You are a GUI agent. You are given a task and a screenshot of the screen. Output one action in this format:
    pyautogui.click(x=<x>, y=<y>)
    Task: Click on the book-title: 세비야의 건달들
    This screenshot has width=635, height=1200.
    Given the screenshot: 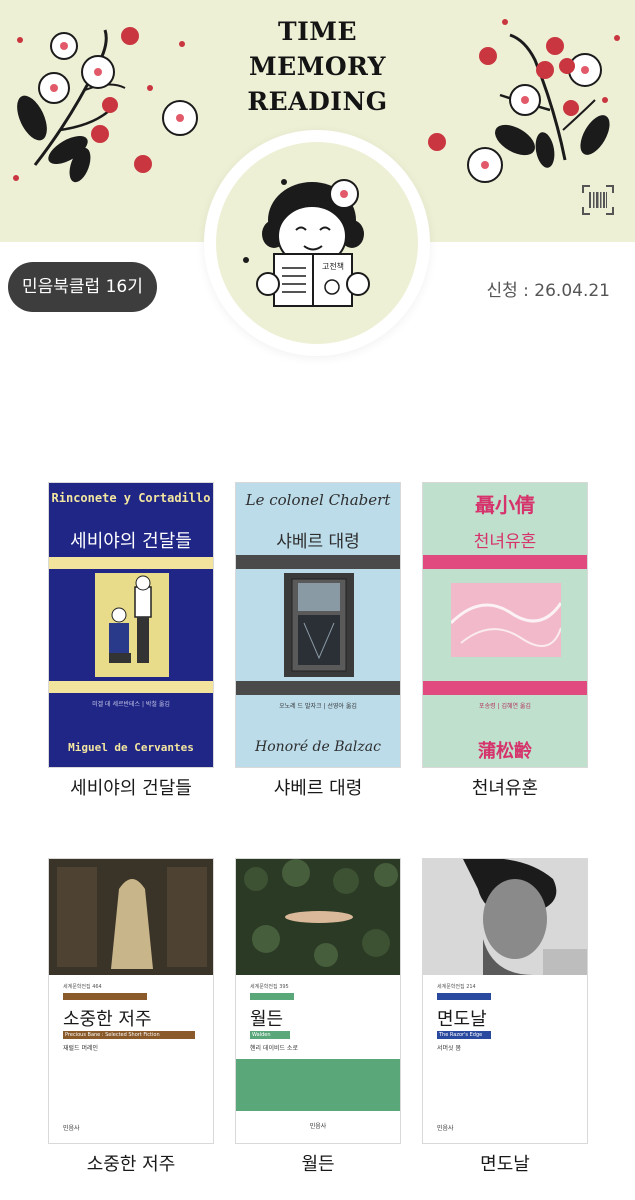 What is the action you would take?
    pyautogui.click(x=131, y=788)
    